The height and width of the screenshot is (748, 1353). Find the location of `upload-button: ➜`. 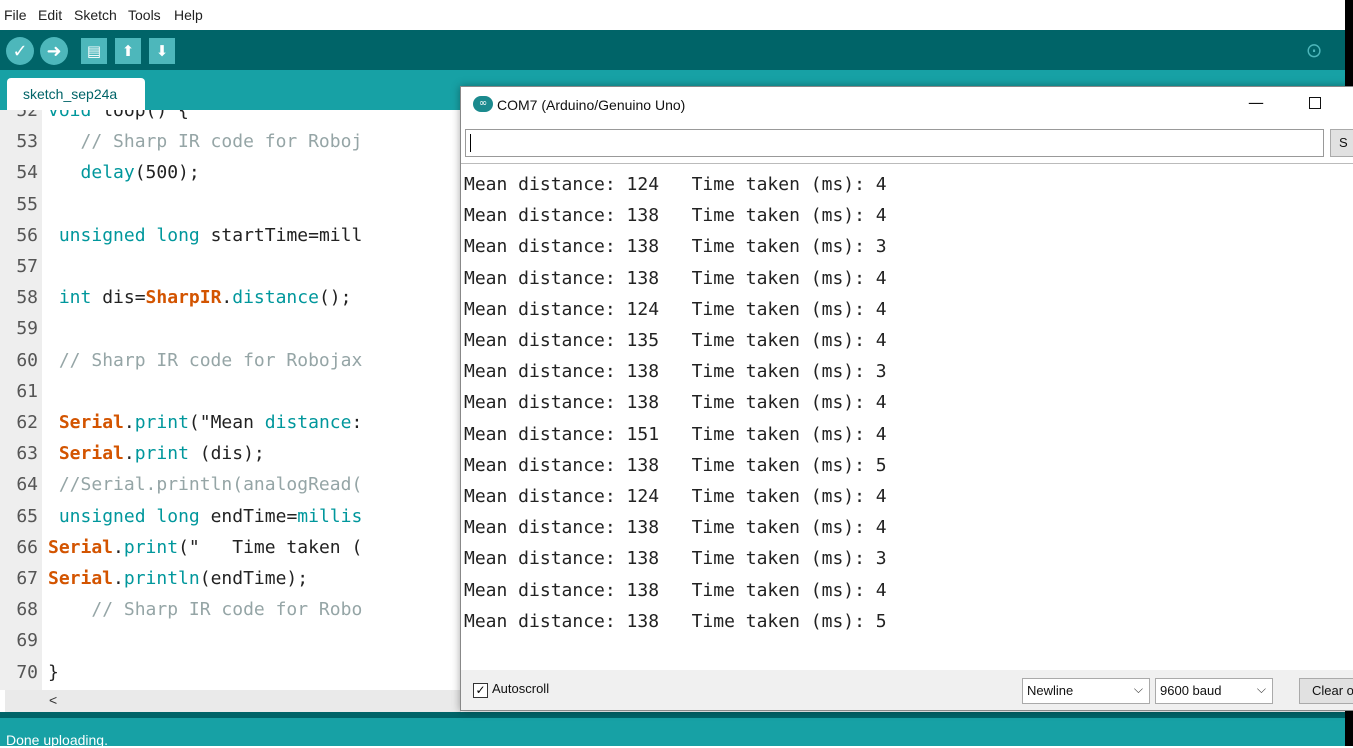

upload-button: ➜ is located at coordinates (54, 51).